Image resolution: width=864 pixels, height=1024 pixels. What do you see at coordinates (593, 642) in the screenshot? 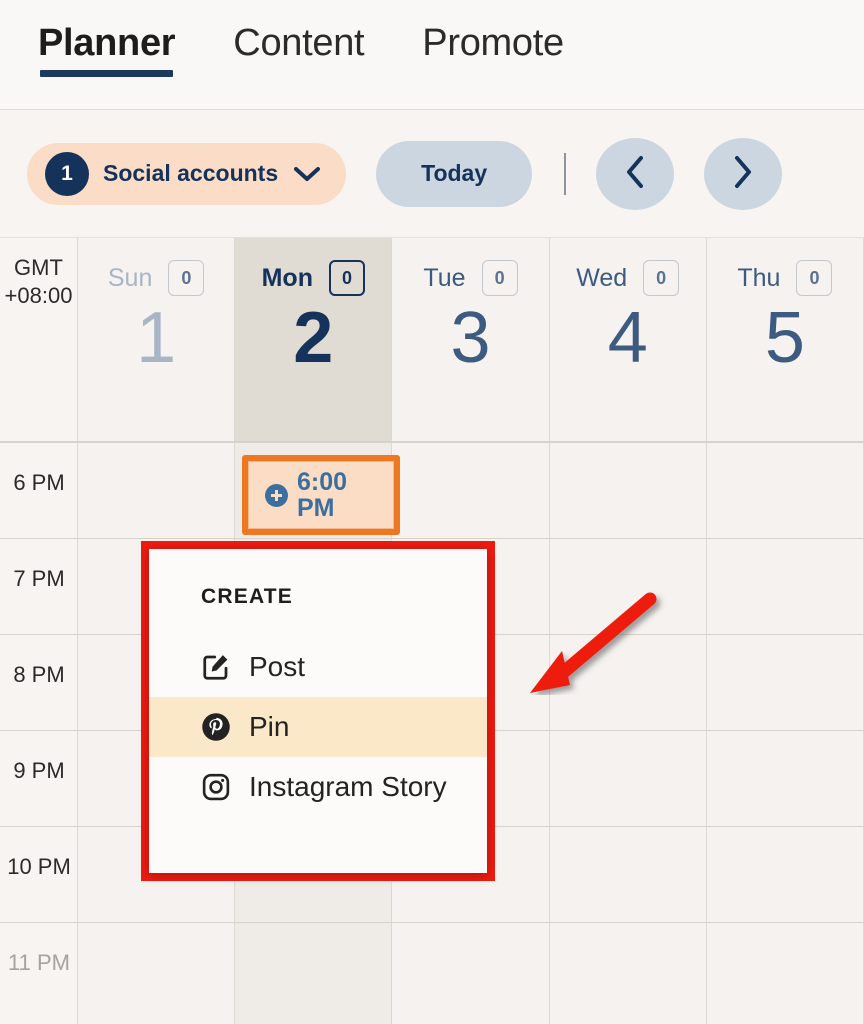
I see `red-arrow-annotation` at bounding box center [593, 642].